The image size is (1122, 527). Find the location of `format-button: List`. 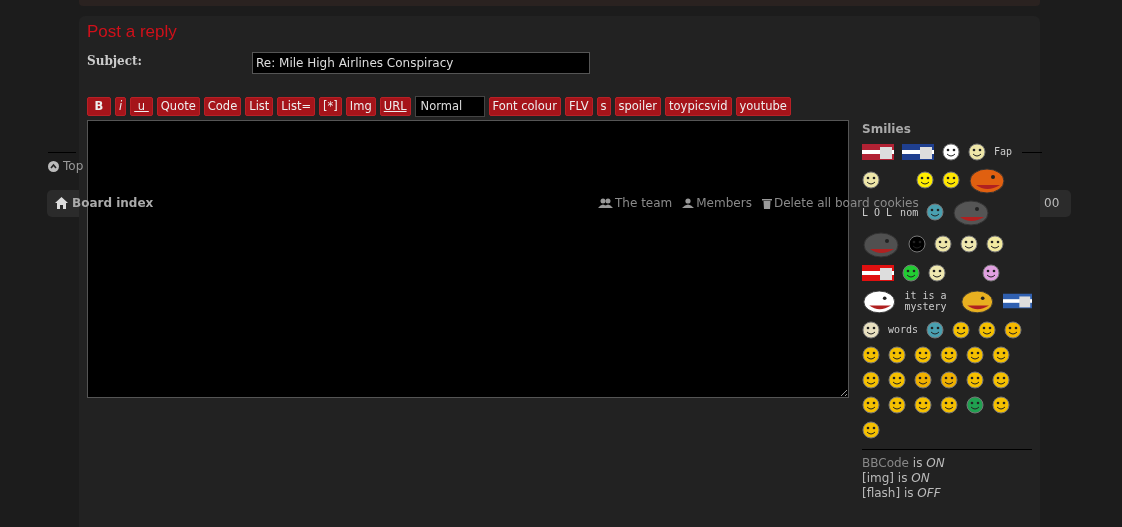

format-button: List is located at coordinates (259, 106).